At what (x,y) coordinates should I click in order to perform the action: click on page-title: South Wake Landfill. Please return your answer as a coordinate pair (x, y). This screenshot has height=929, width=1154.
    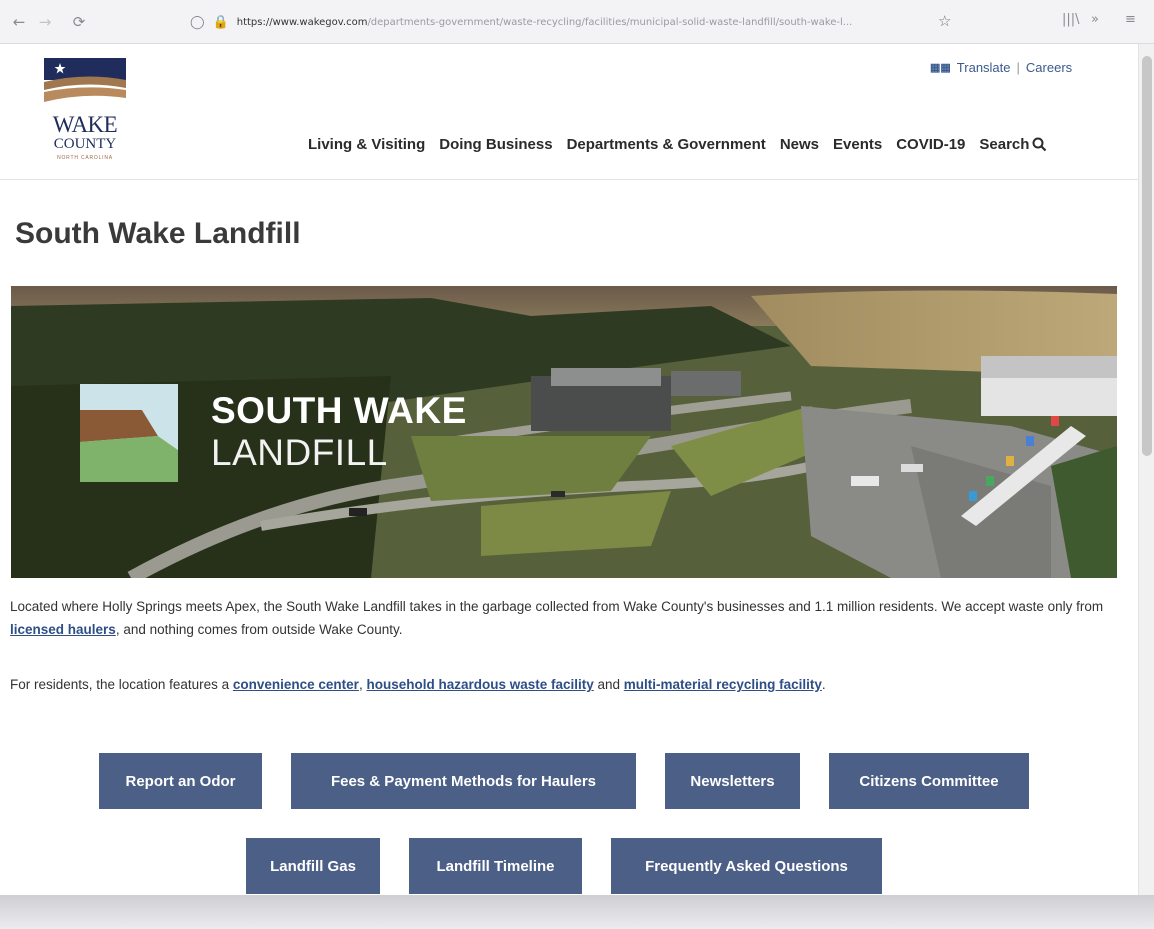
    Looking at the image, I should click on (158, 233).